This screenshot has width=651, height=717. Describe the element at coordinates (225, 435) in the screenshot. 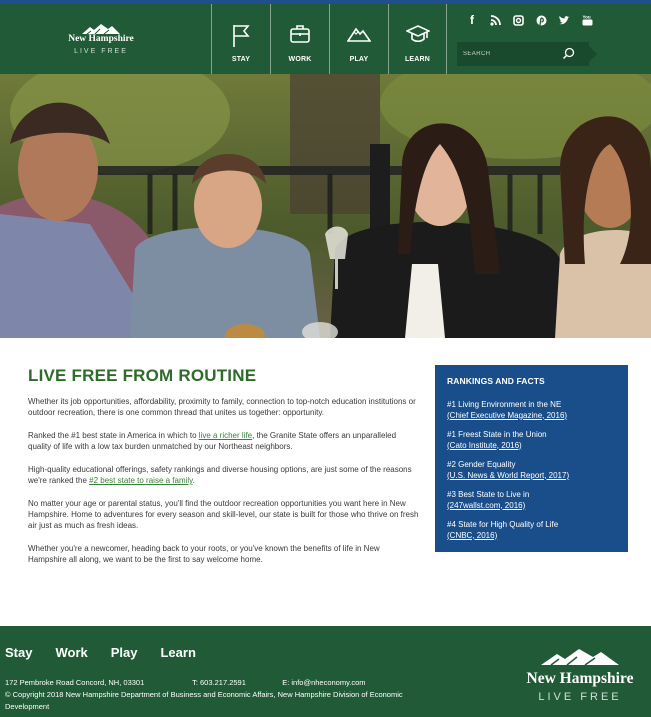

I see `richer-life-link: live a richer life` at that location.